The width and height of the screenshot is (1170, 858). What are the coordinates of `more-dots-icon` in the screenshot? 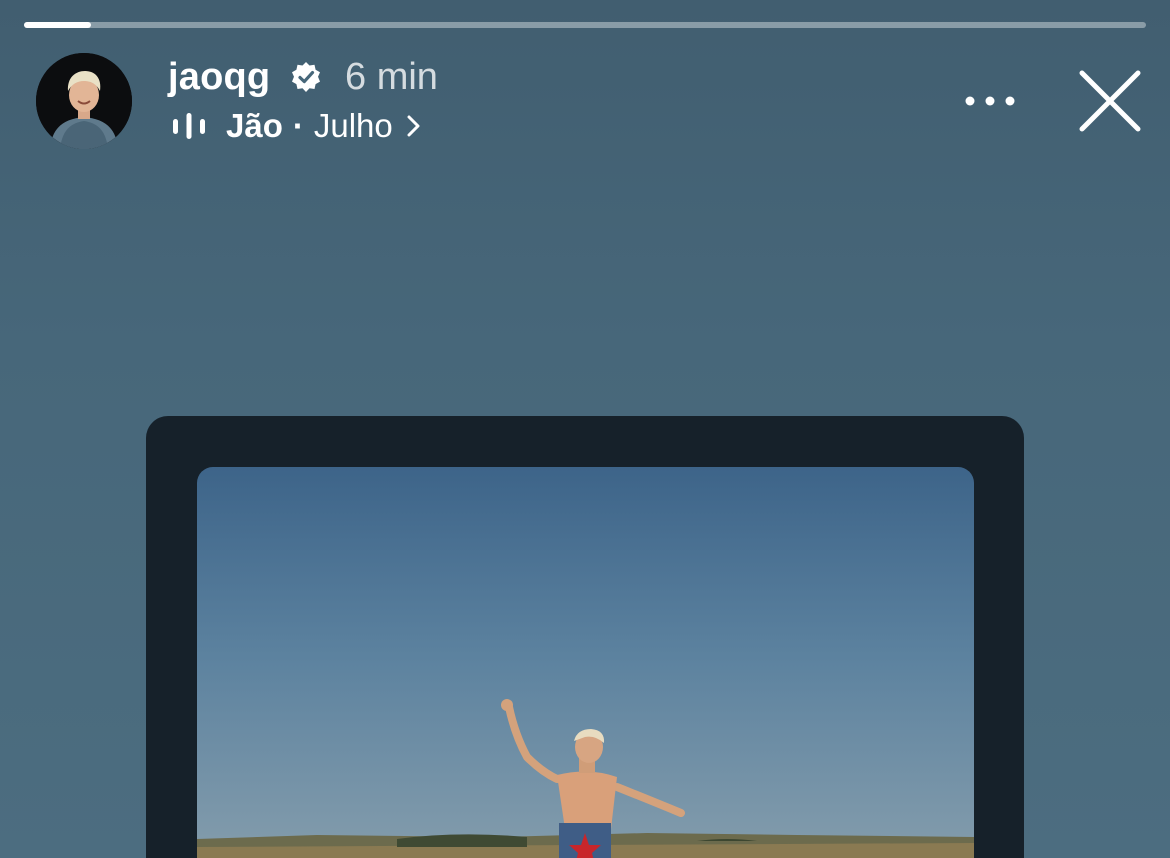 It's located at (990, 101).